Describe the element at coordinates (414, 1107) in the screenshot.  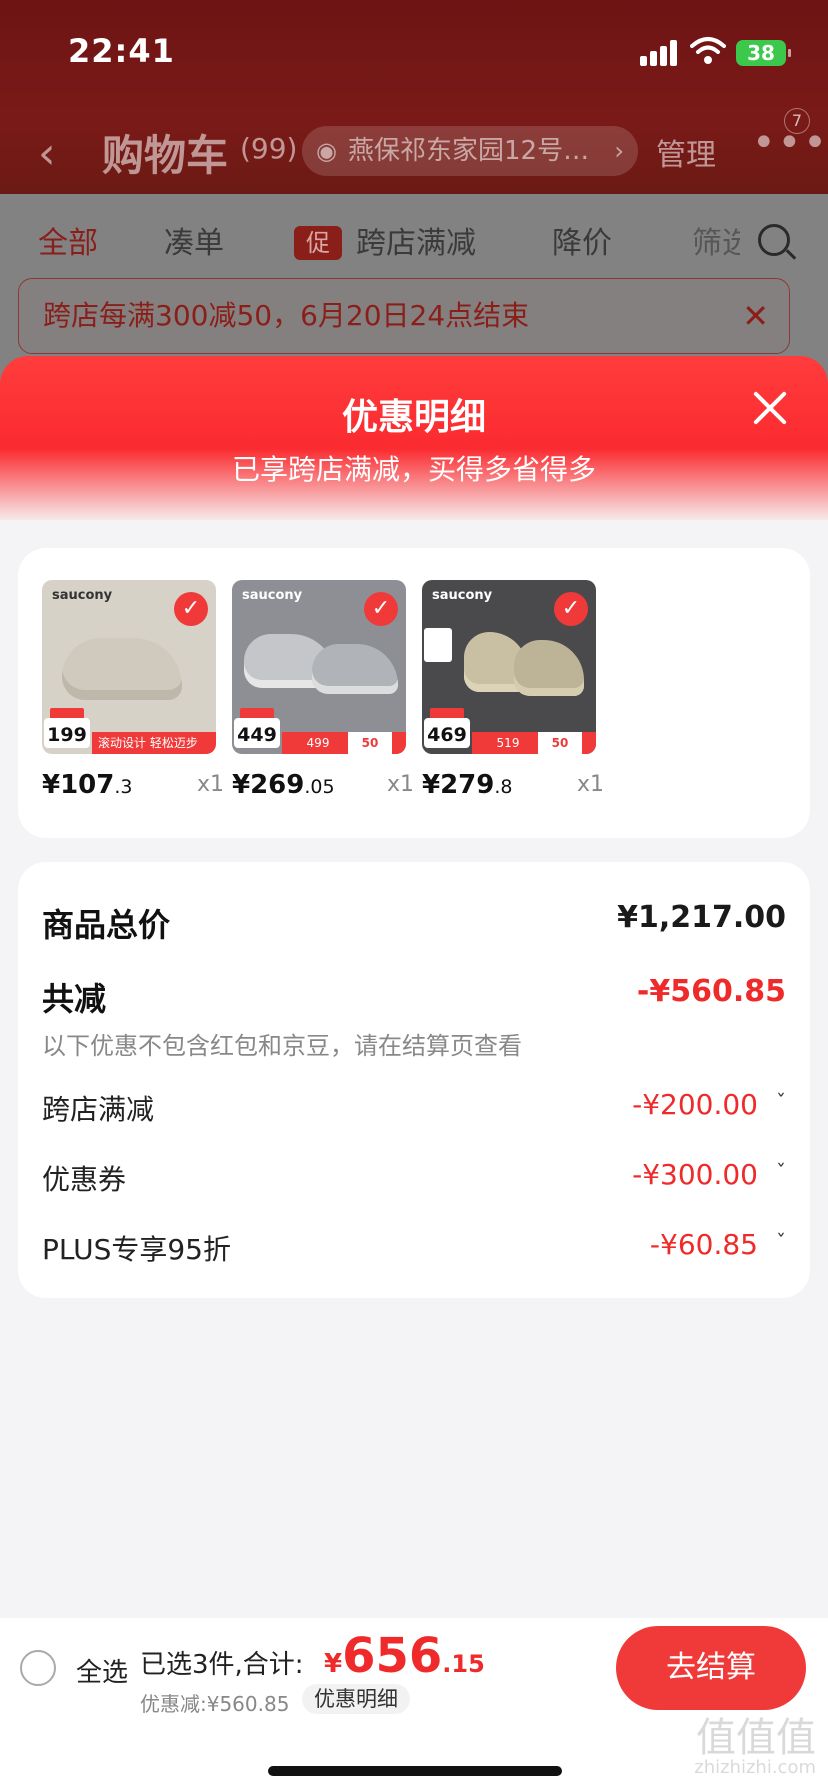
I see `discount-item-row: 跨店满减 -¥200.00 ˇ` at that location.